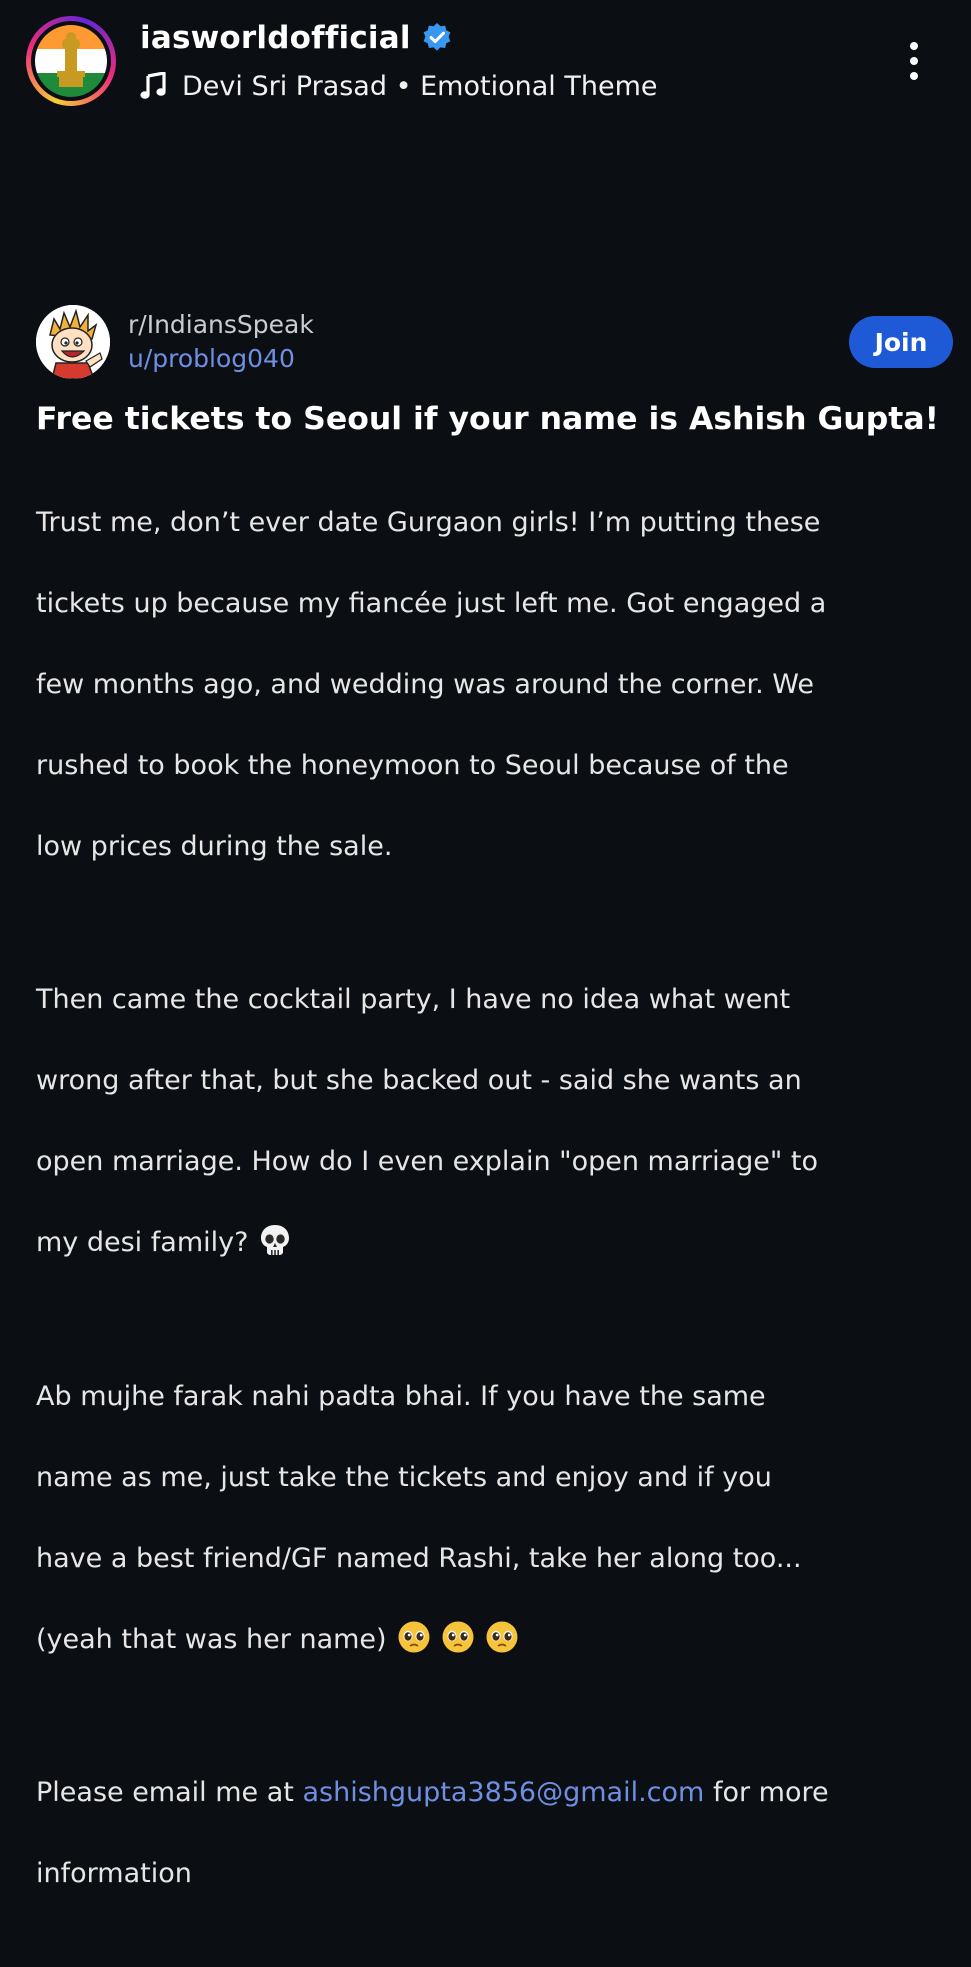 The width and height of the screenshot is (971, 1967). What do you see at coordinates (275, 1240) in the screenshot?
I see `skull-emoji-icon` at bounding box center [275, 1240].